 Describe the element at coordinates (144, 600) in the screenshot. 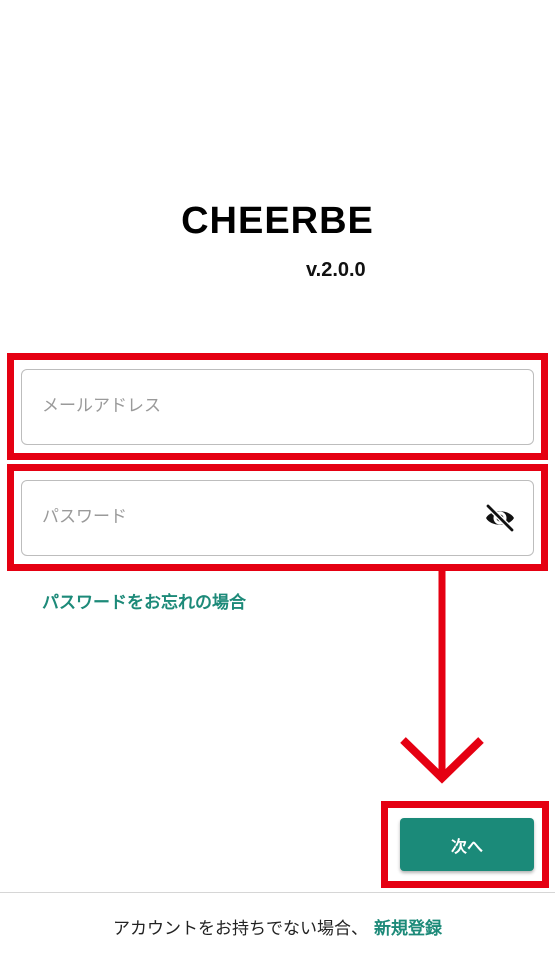

I see `forgot-password-link: パスワードをお忘れの場合` at that location.